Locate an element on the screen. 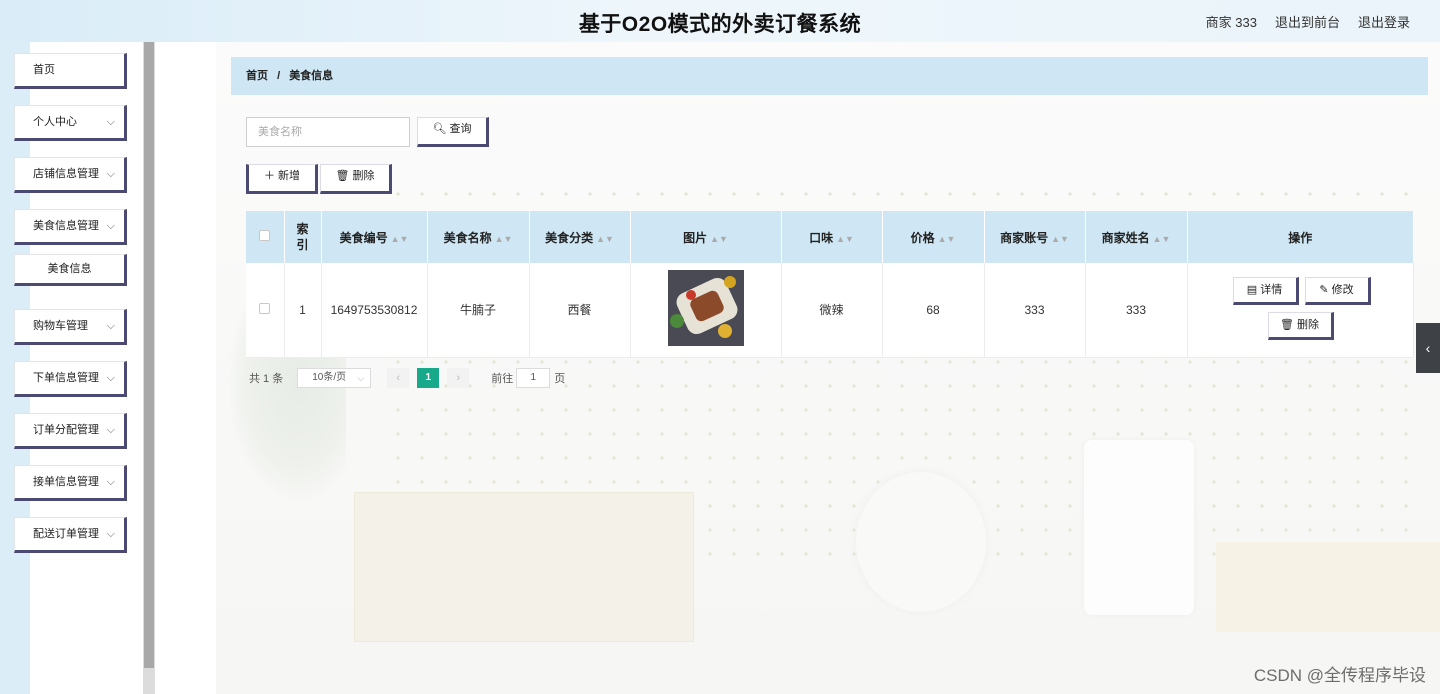 The image size is (1440, 694). watermark: CSDN @全传程序毕设 is located at coordinates (1339, 675).